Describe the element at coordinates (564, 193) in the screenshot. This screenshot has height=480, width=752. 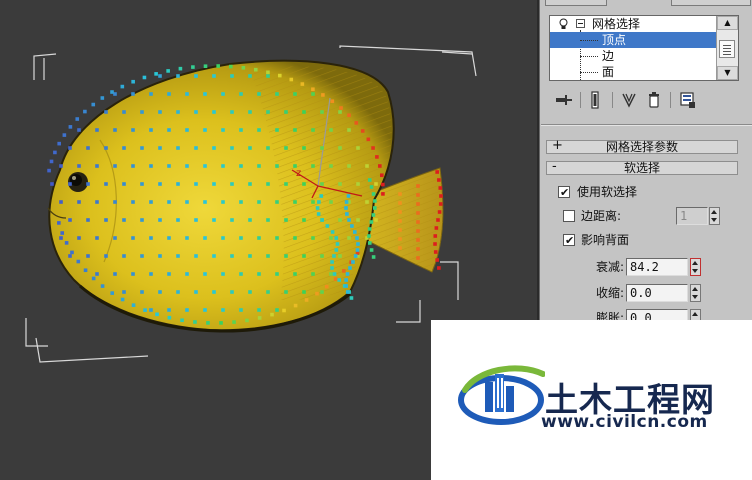
I see `use-soft-selection-checkbox` at that location.